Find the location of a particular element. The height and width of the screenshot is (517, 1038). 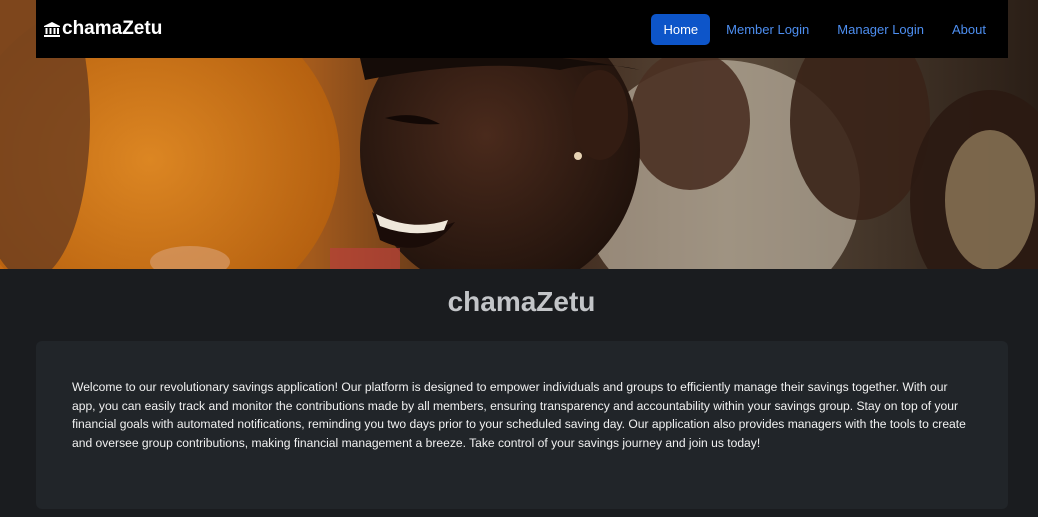

nav-about: About is located at coordinates (969, 29).